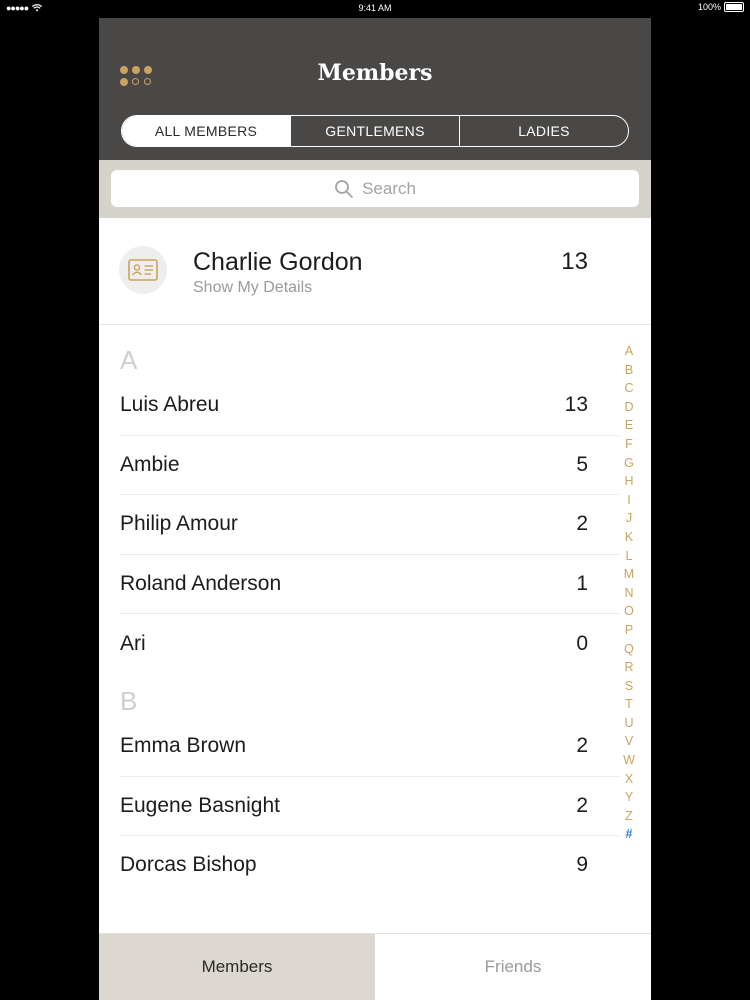  Describe the element at coordinates (200, 805) in the screenshot. I see `member-name: Eugene Basnight` at that location.